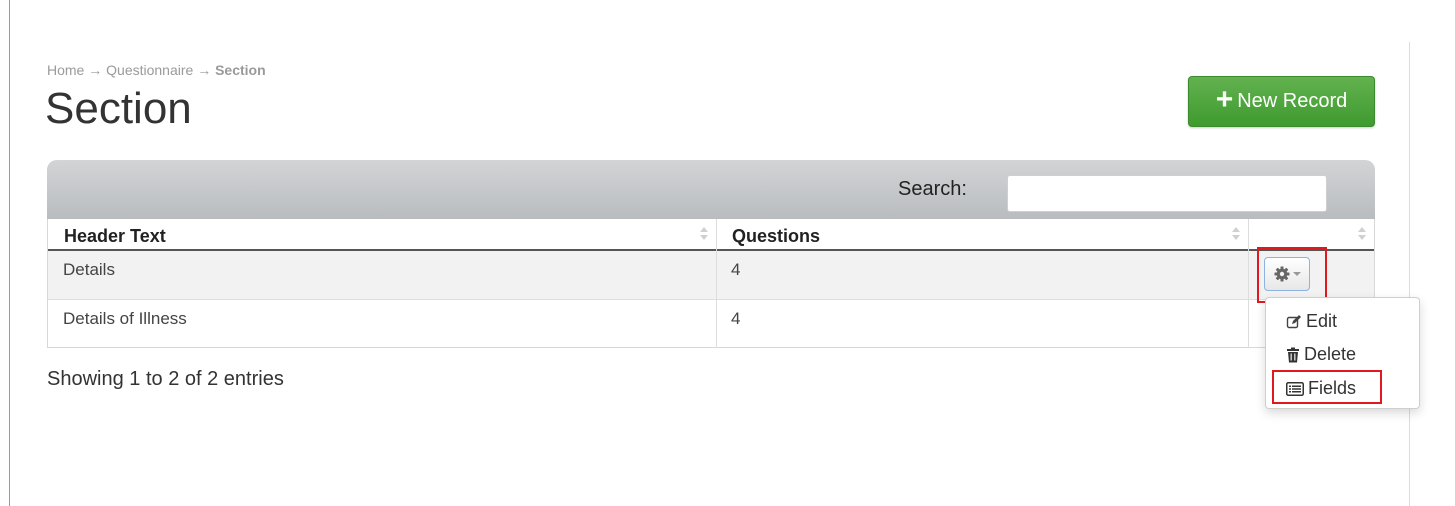 The image size is (1455, 506). What do you see at coordinates (982, 235) in the screenshot?
I see `column-header-questions: Questions` at bounding box center [982, 235].